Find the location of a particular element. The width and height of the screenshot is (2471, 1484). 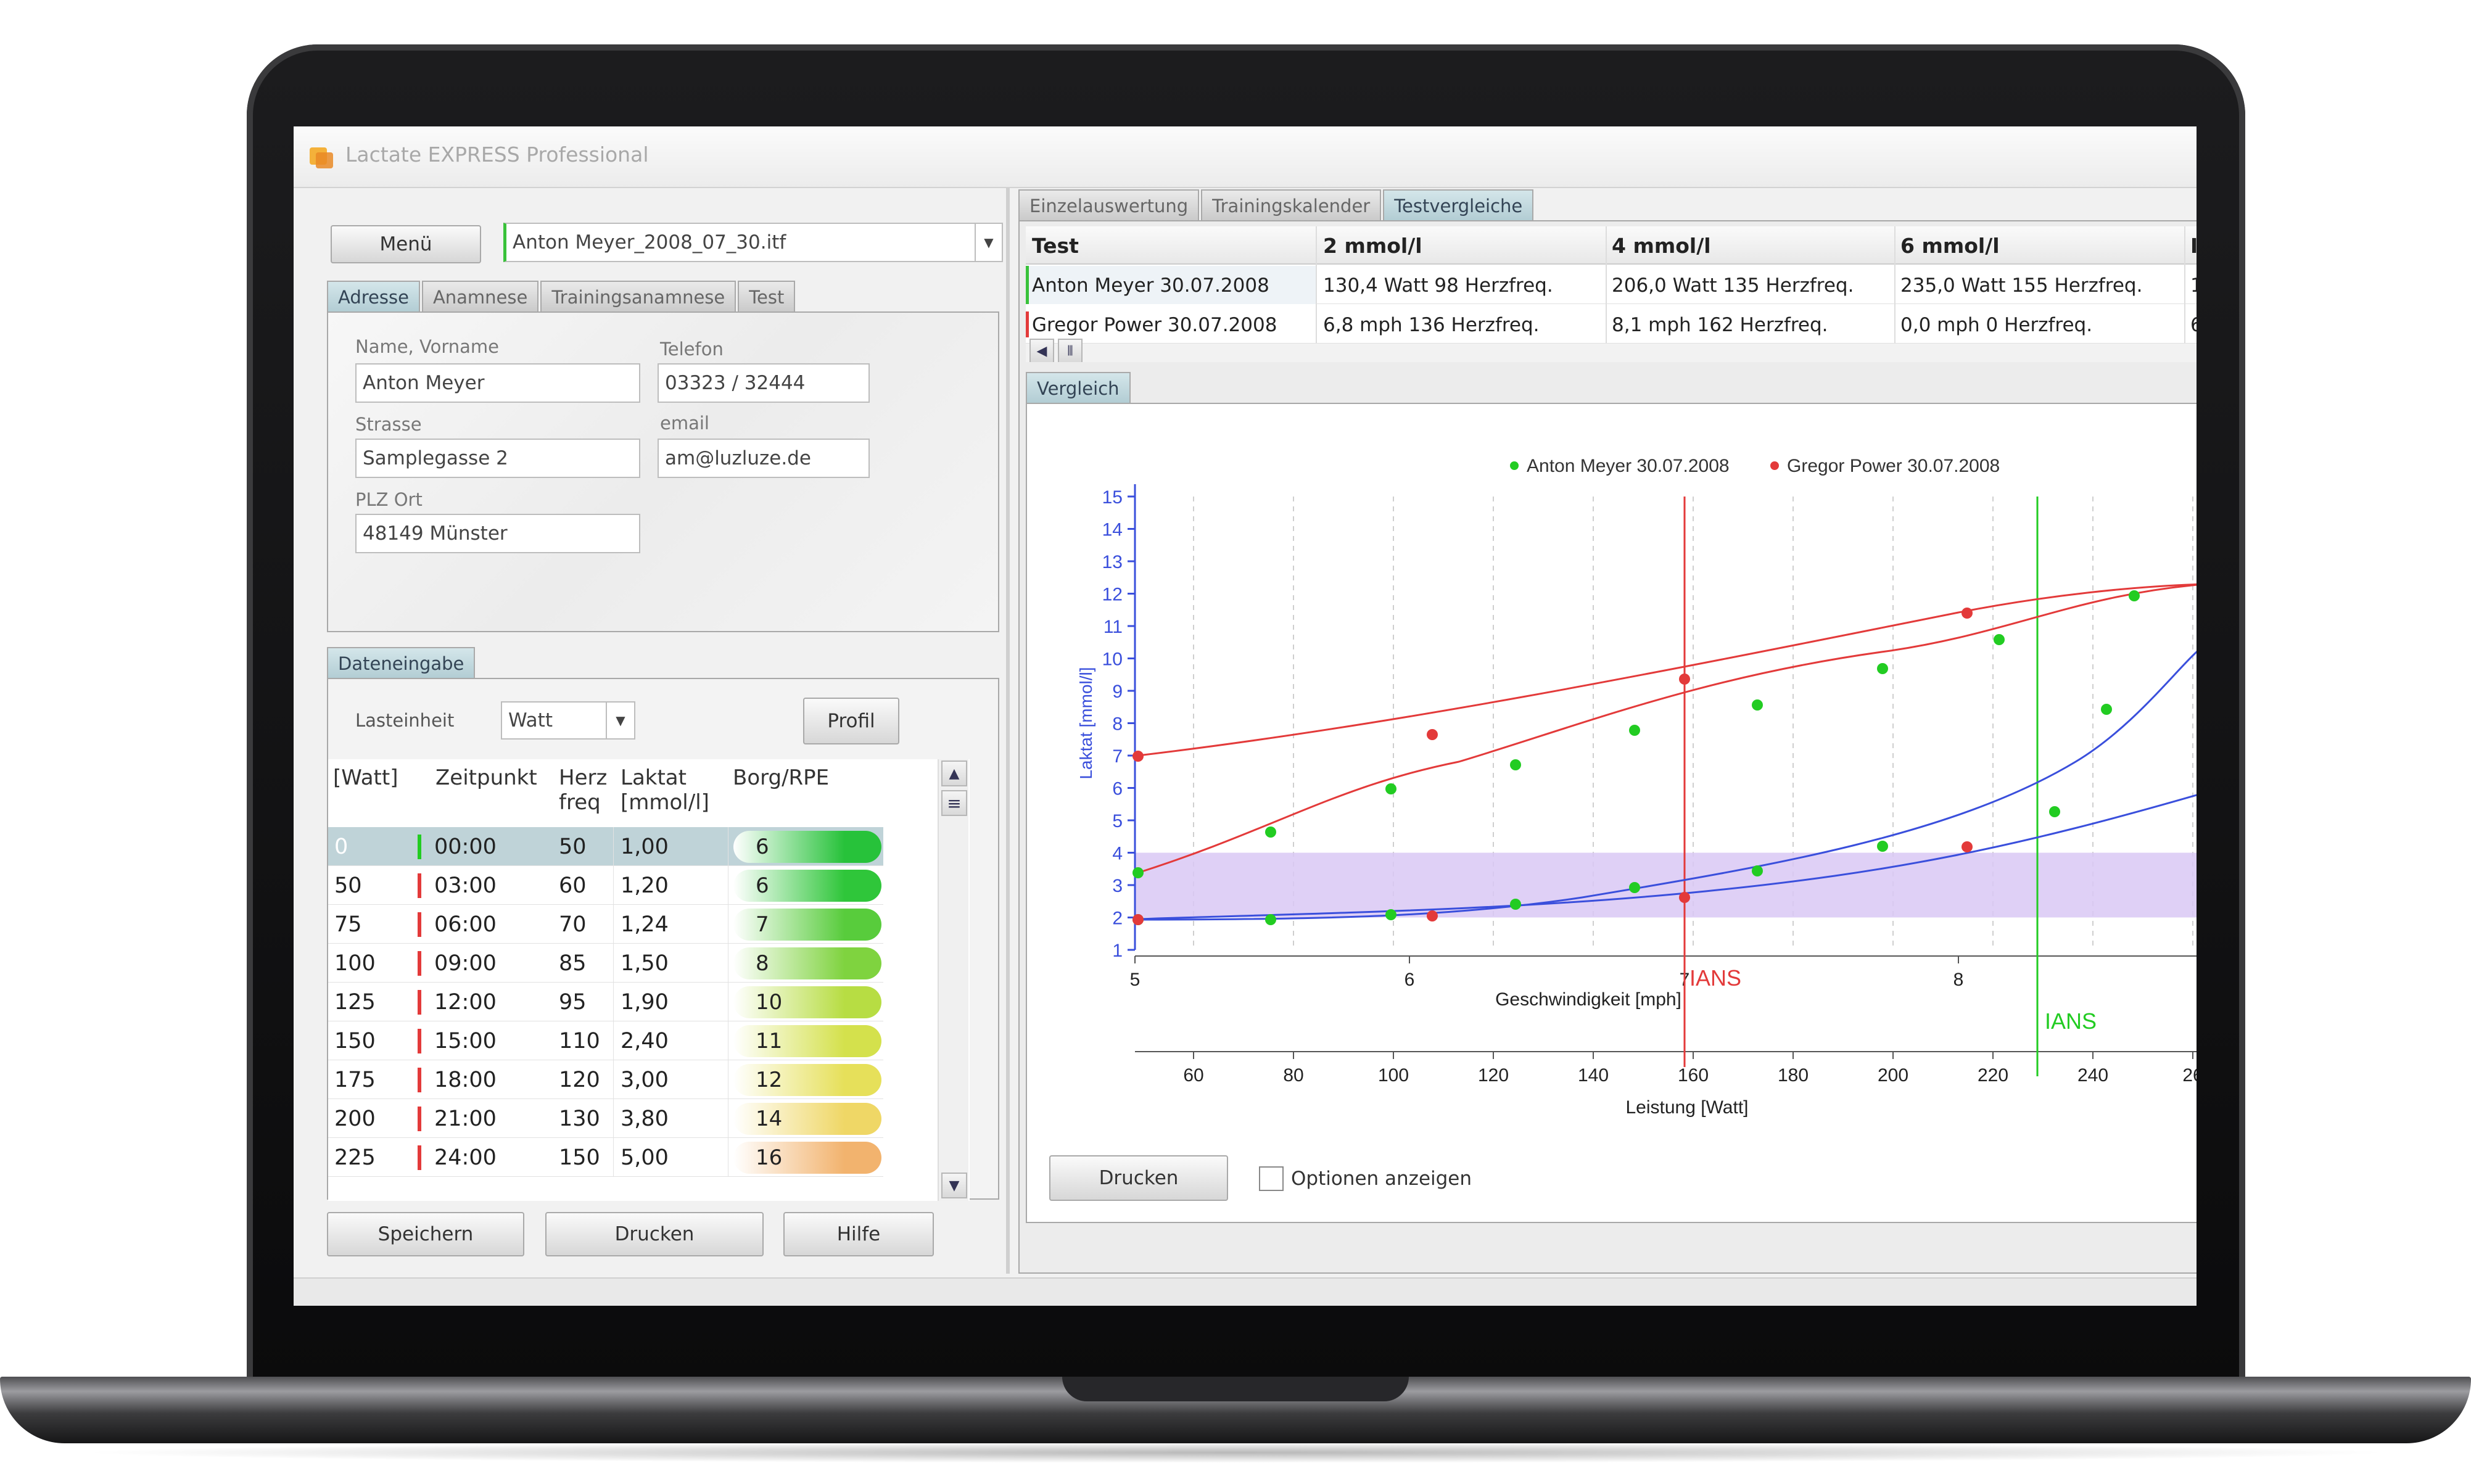

legend-marker-anton is located at coordinates (1514, 465).